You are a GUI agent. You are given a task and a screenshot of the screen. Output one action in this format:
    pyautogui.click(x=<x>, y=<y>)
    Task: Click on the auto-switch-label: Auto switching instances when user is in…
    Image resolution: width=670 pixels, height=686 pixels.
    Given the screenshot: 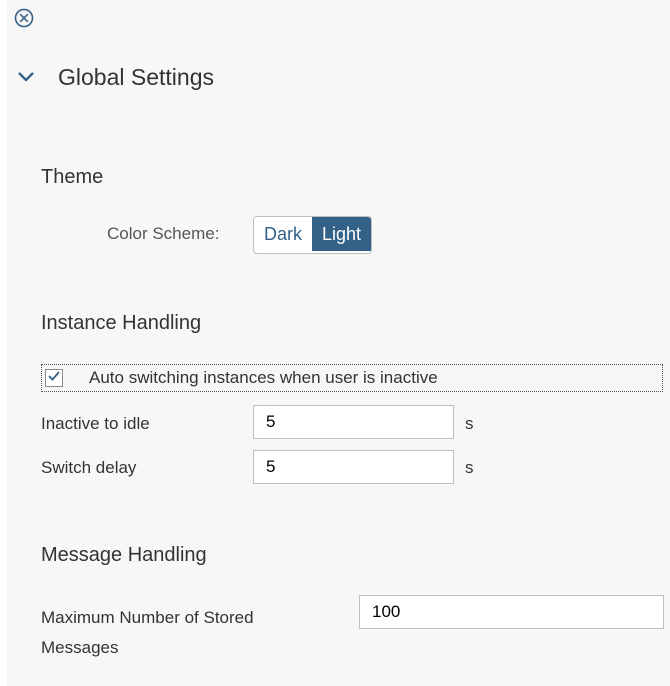 What is the action you would take?
    pyautogui.click(x=263, y=377)
    